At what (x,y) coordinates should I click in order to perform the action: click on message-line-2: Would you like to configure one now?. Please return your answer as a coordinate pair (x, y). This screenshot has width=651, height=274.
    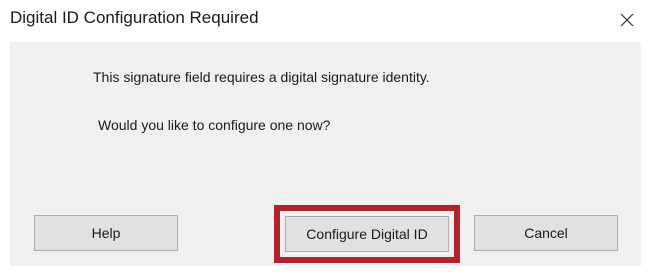
    Looking at the image, I should click on (214, 125).